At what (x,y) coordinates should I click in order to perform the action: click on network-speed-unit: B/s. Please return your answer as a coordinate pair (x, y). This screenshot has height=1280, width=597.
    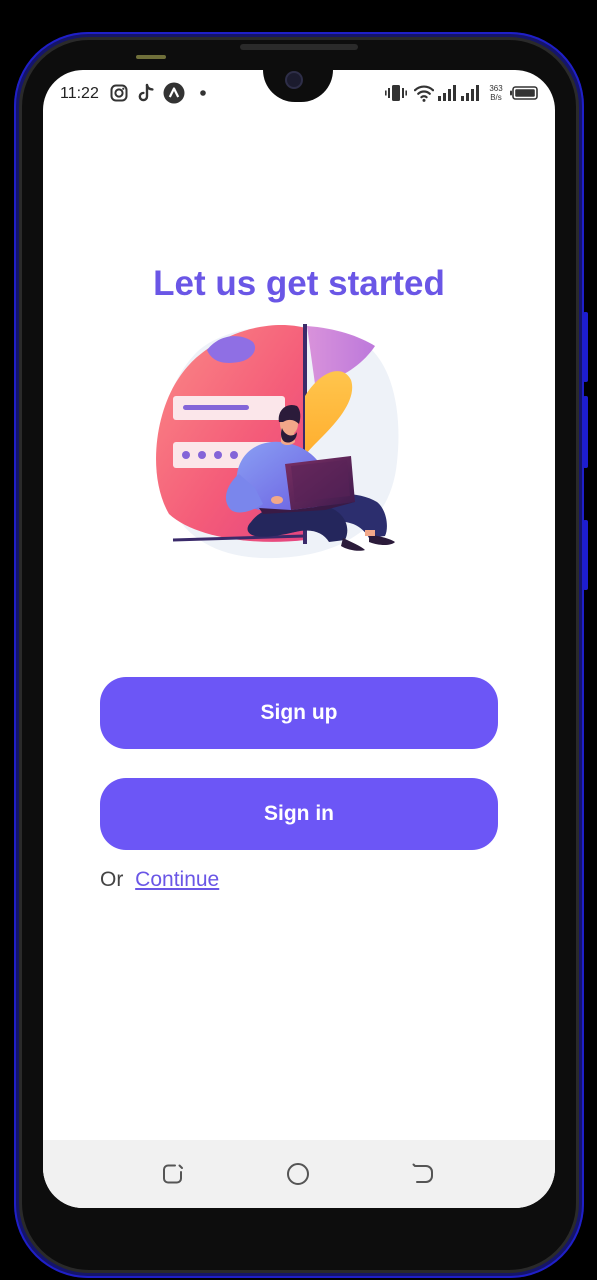
    Looking at the image, I should click on (496, 97).